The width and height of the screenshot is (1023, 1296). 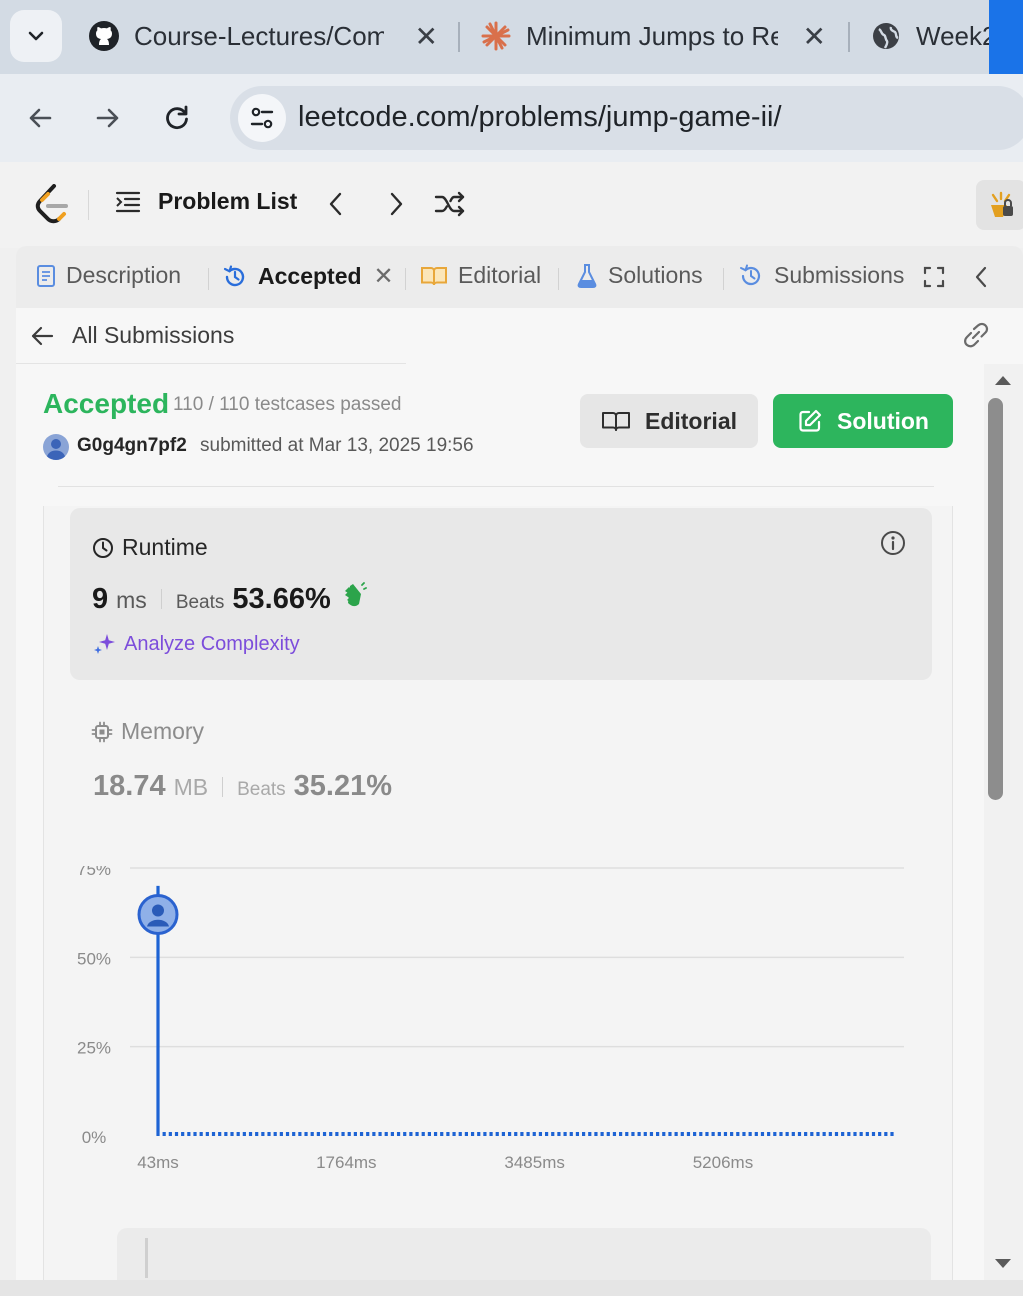 I want to click on submission-subheader: All Submissions, so click(x=519, y=336).